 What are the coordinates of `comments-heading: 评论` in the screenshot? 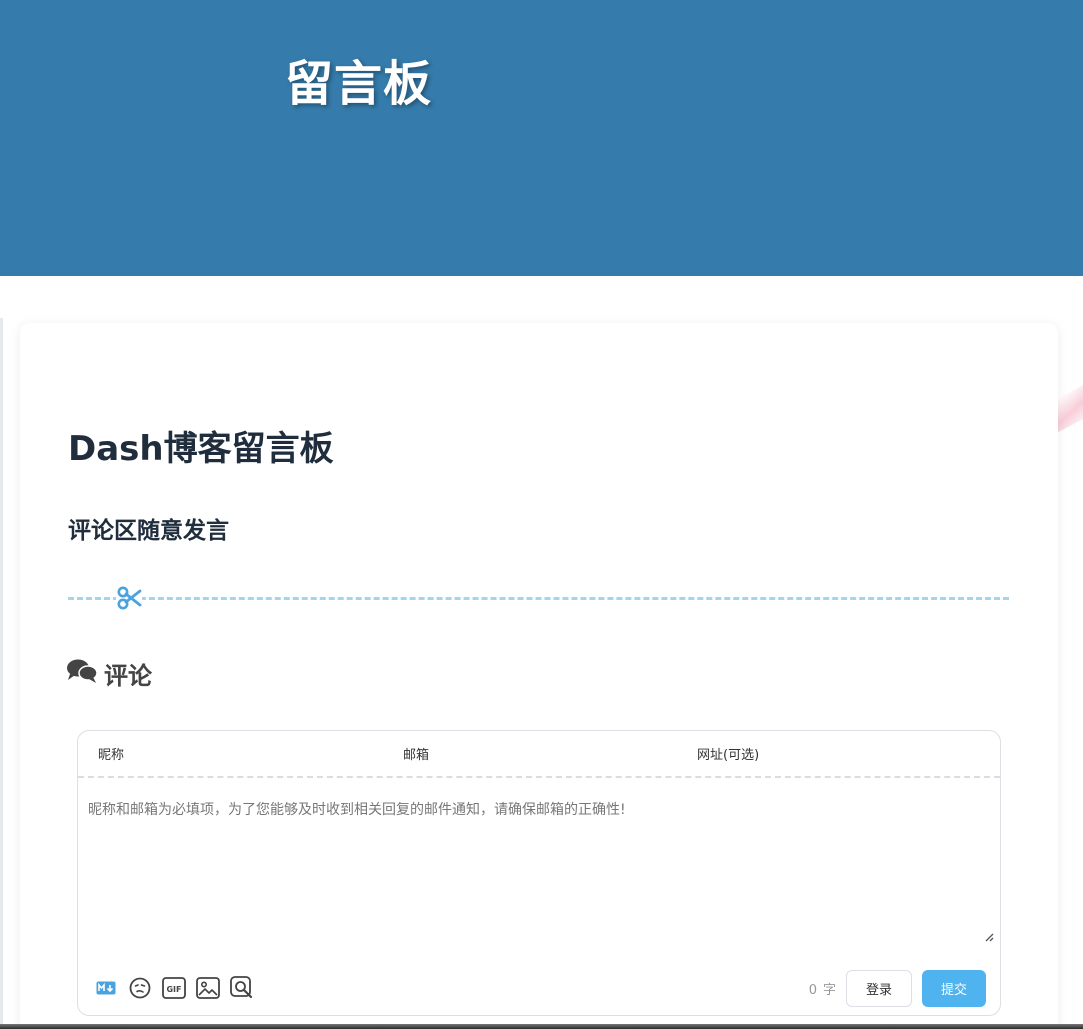 It's located at (109, 673).